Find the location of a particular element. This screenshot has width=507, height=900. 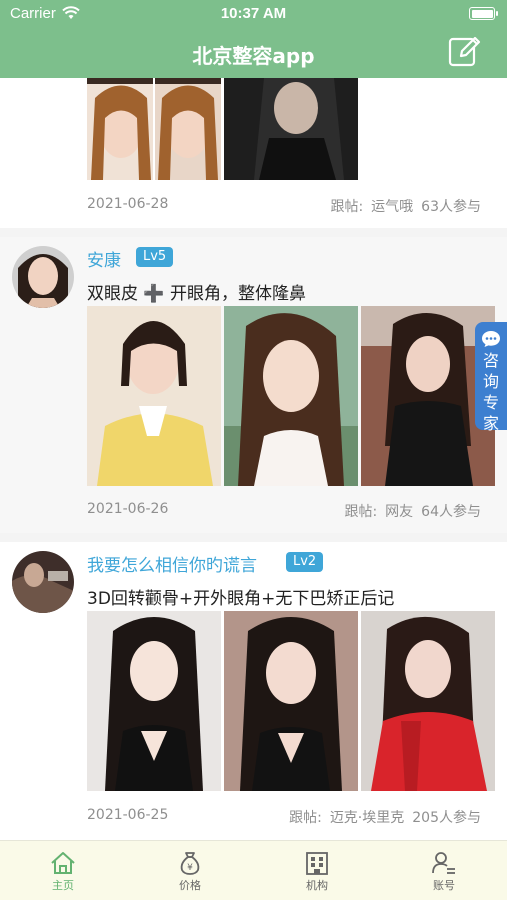

post-date: 2021-06-25 is located at coordinates (128, 815).